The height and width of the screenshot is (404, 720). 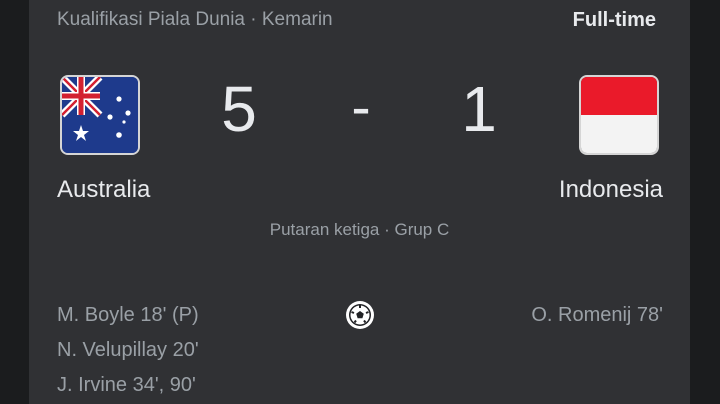 I want to click on away-scorers-list: O. Romenij 78', so click(x=597, y=315).